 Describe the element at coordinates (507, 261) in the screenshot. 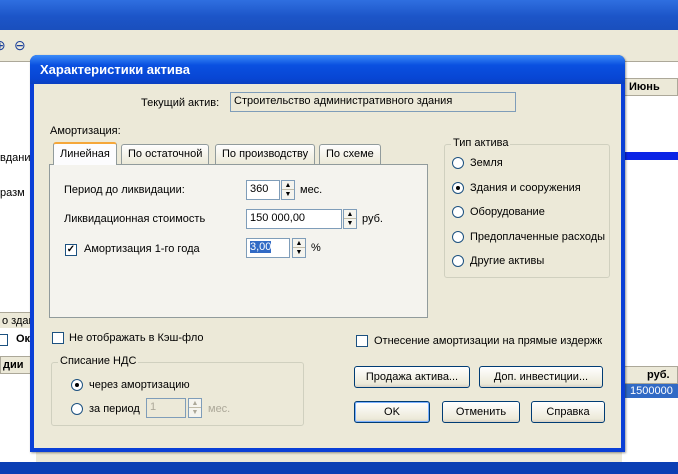

I see `radio-other-label: Другие активы` at that location.